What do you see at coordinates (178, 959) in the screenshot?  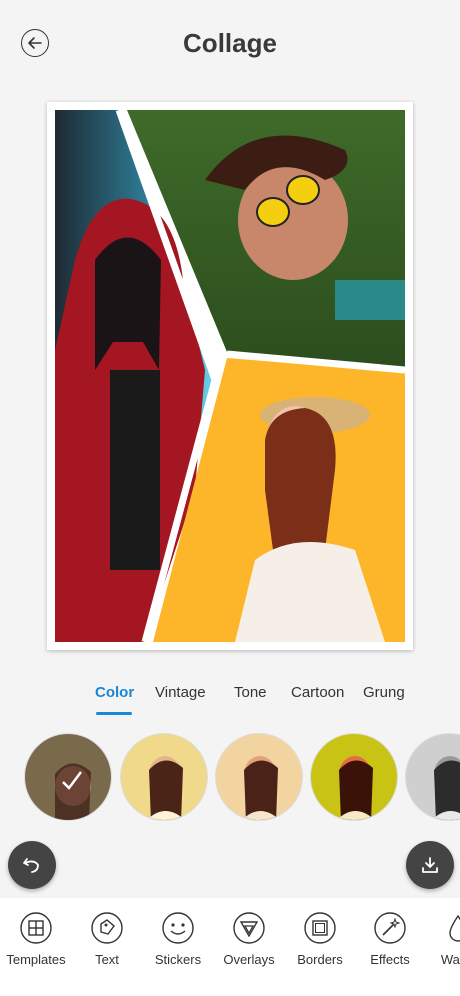 I see `tool-label: Stickers` at bounding box center [178, 959].